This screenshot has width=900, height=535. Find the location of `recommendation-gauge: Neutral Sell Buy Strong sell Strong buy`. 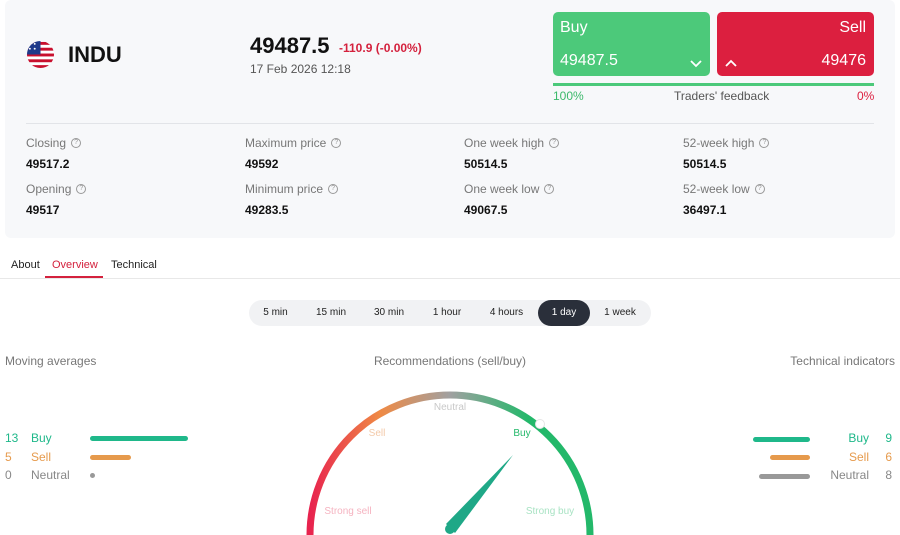

recommendation-gauge: Neutral Sell Buy Strong sell Strong buy is located at coordinates (450, 463).